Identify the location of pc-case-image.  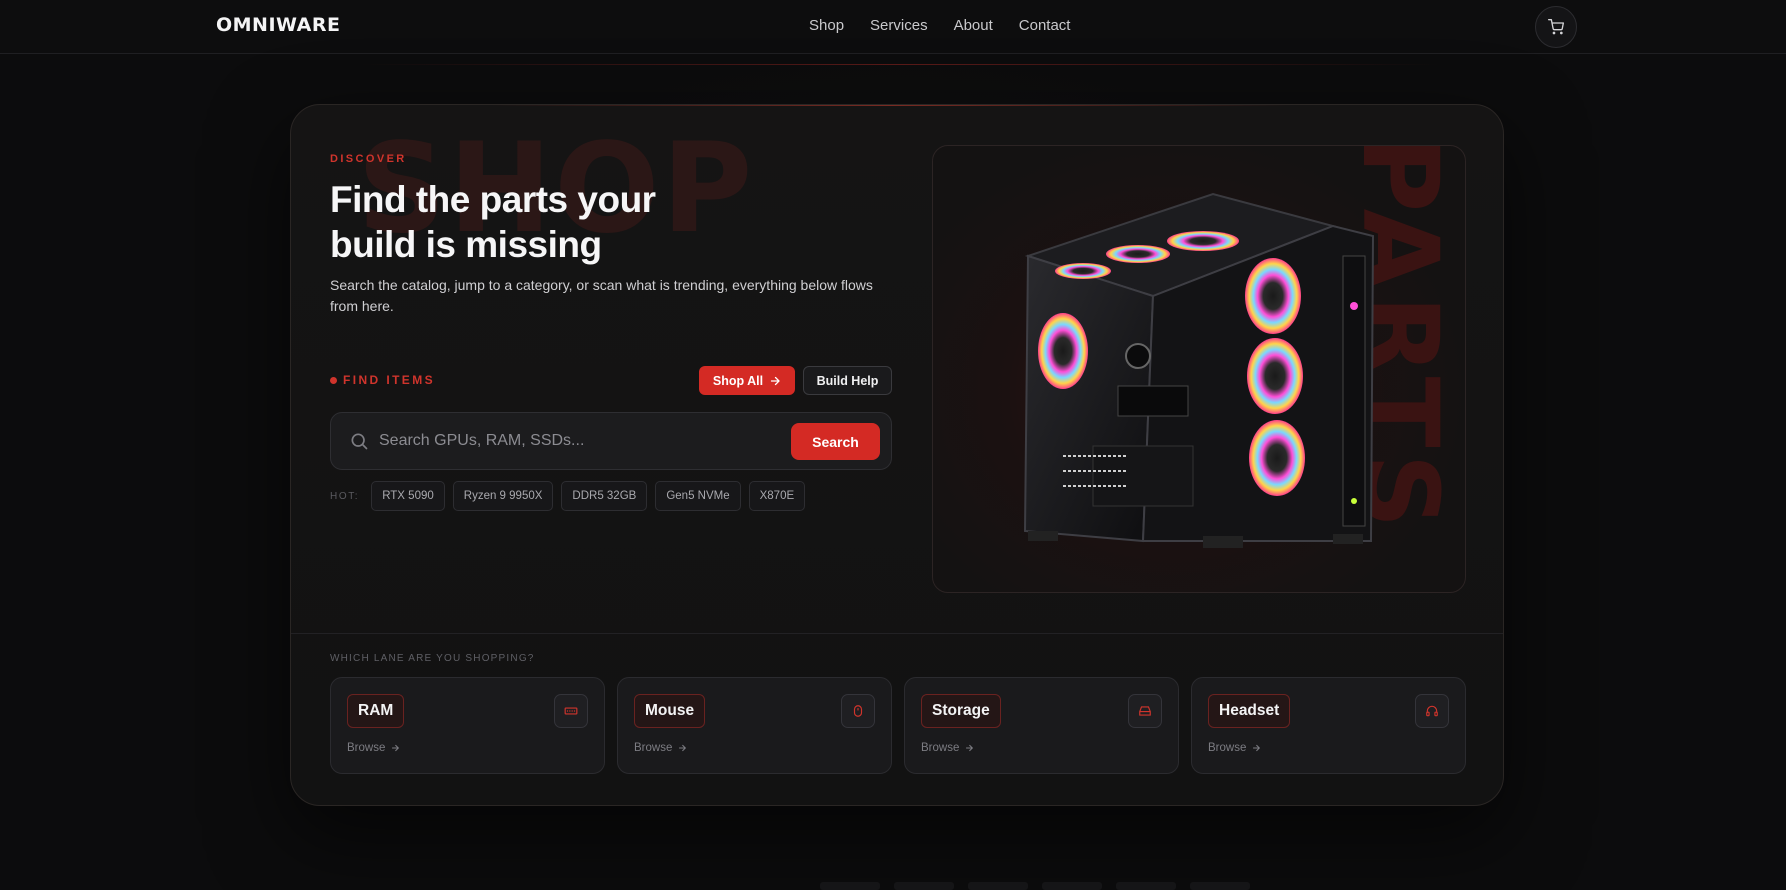
(1199, 370).